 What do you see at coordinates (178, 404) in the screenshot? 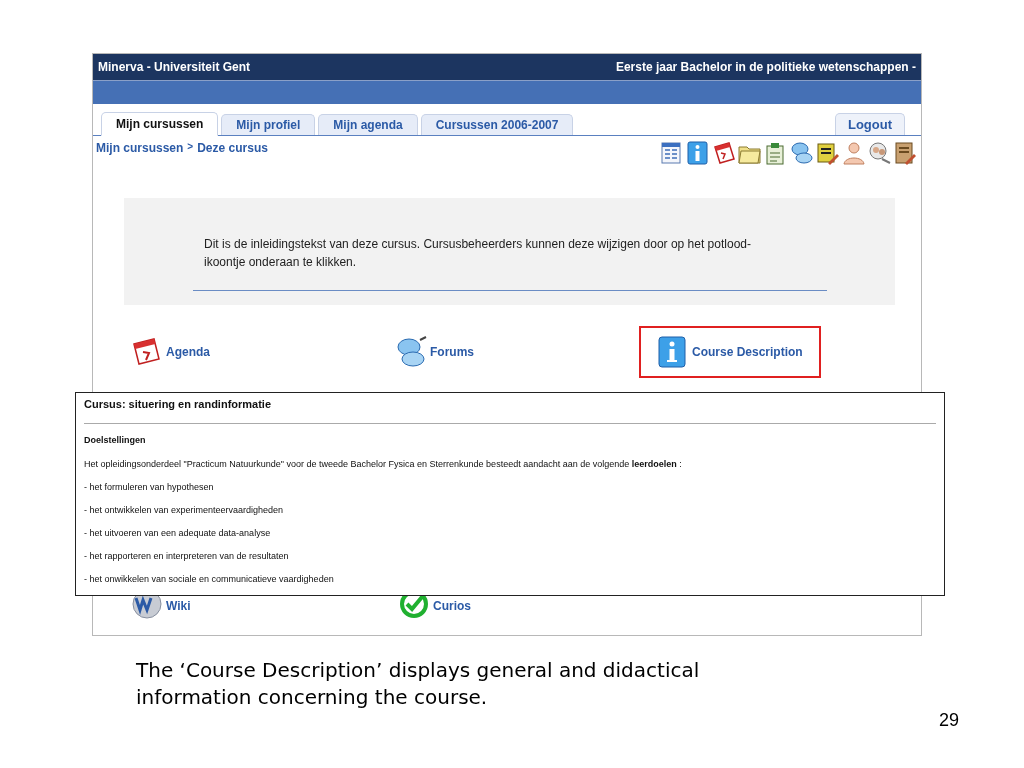
I see `popup-title: Cursus: situering en randinformatie` at bounding box center [178, 404].